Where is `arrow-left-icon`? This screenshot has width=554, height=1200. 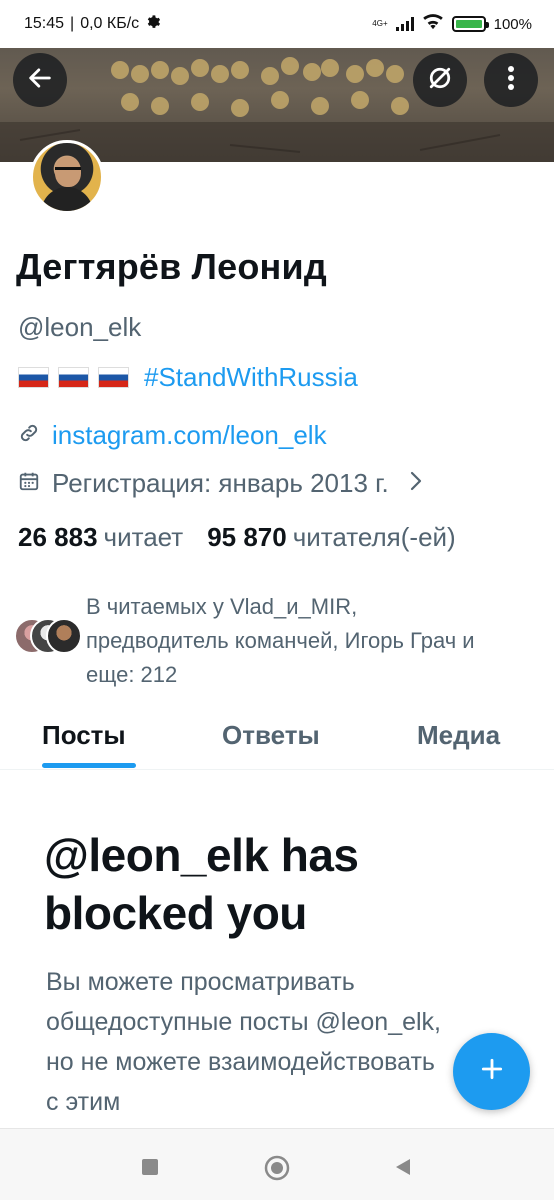 arrow-left-icon is located at coordinates (40, 80).